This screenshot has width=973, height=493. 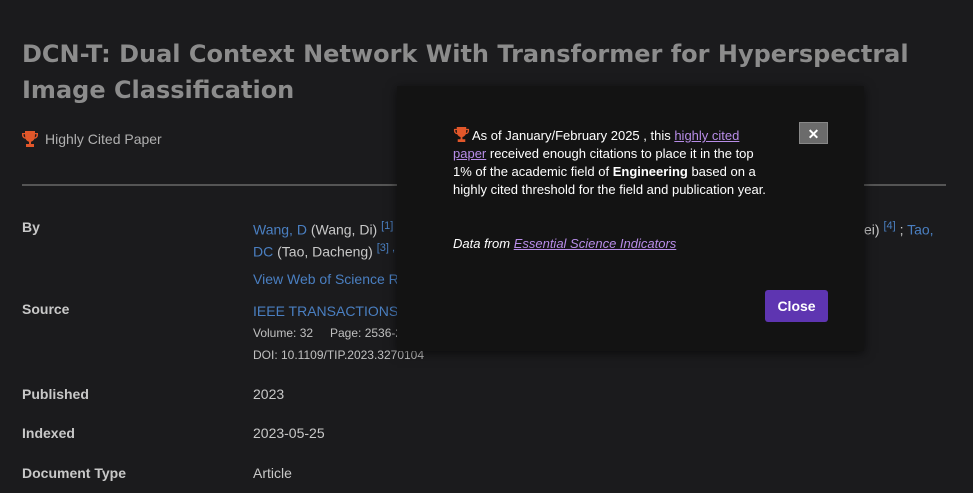 I want to click on close-button: Close, so click(x=796, y=306).